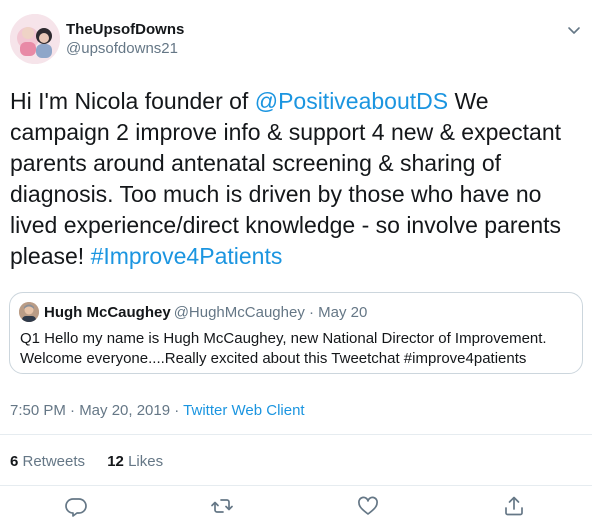 The width and height of the screenshot is (592, 532). Describe the element at coordinates (29, 312) in the screenshot. I see `quoted-avatar` at that location.